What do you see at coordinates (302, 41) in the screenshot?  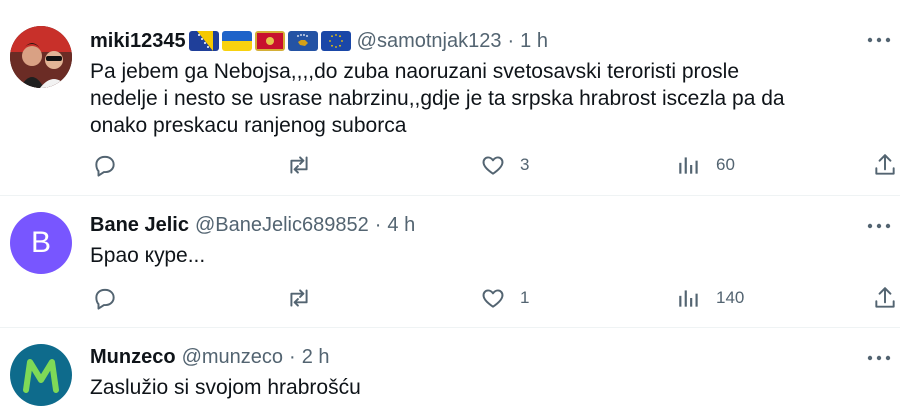 I see `flag-kosovo-icon` at bounding box center [302, 41].